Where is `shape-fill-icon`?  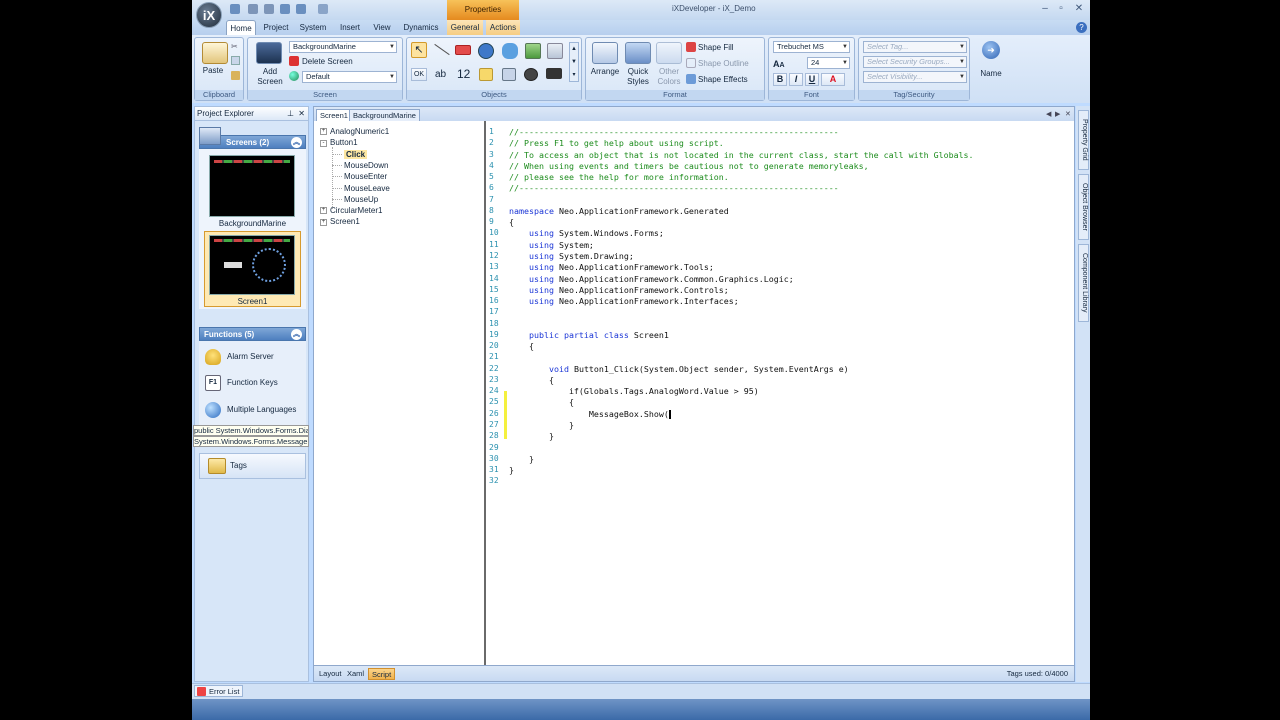
shape-fill-icon is located at coordinates (691, 47).